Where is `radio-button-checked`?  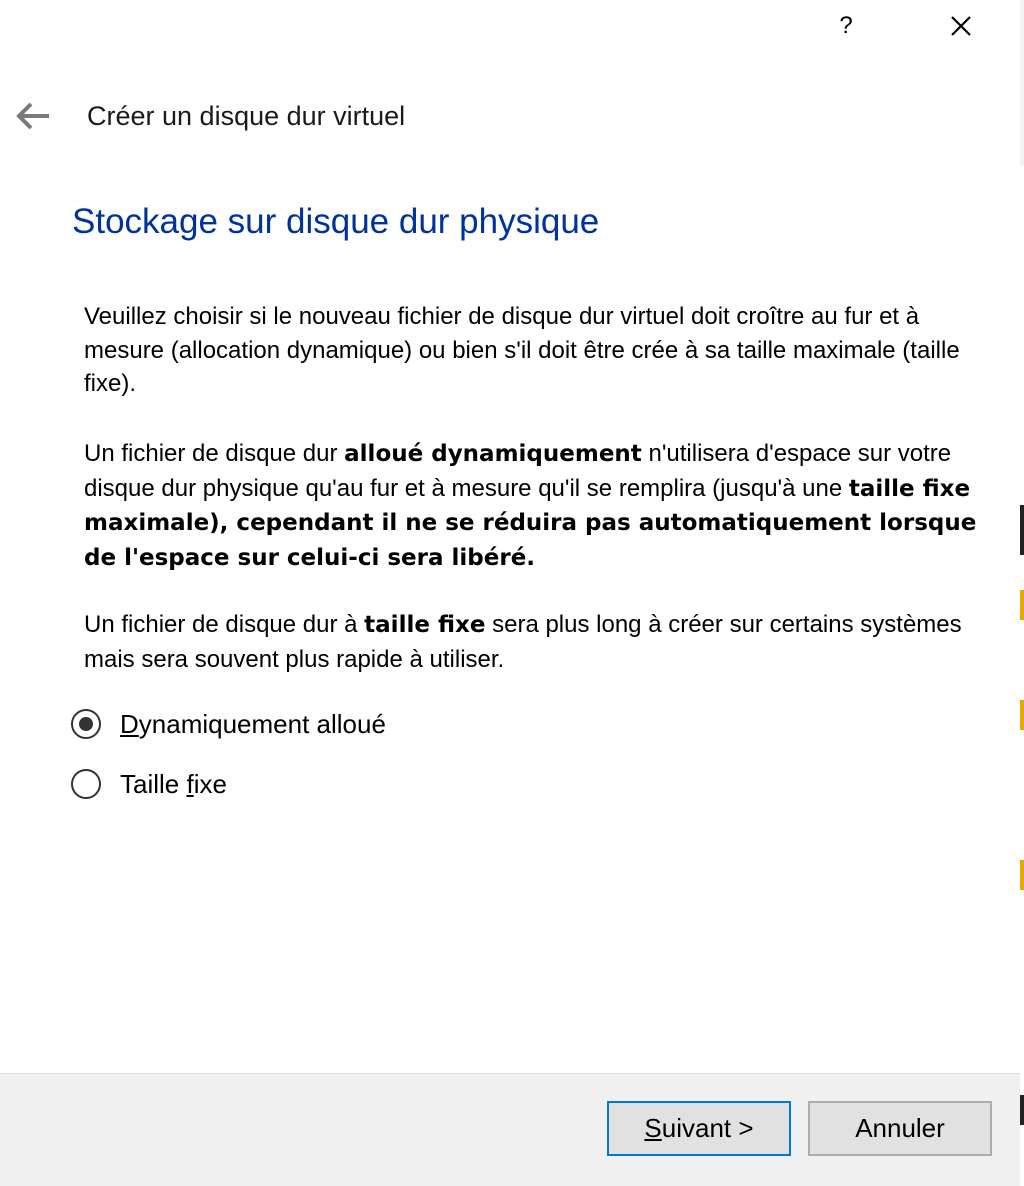 radio-button-checked is located at coordinates (86, 724).